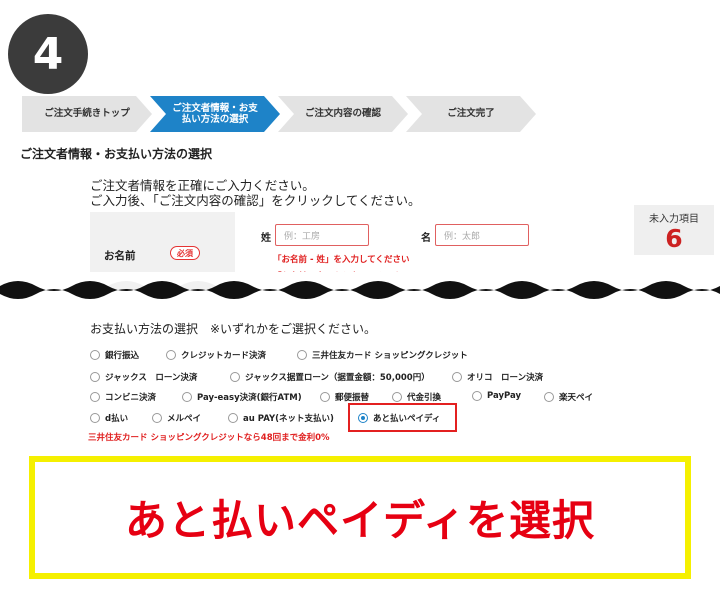 This screenshot has height=600, width=720. Describe the element at coordinates (255, 200) in the screenshot. I see `intro-line-2: ご入力後、「ご注文内容の確認」をクリックしてください。` at that location.